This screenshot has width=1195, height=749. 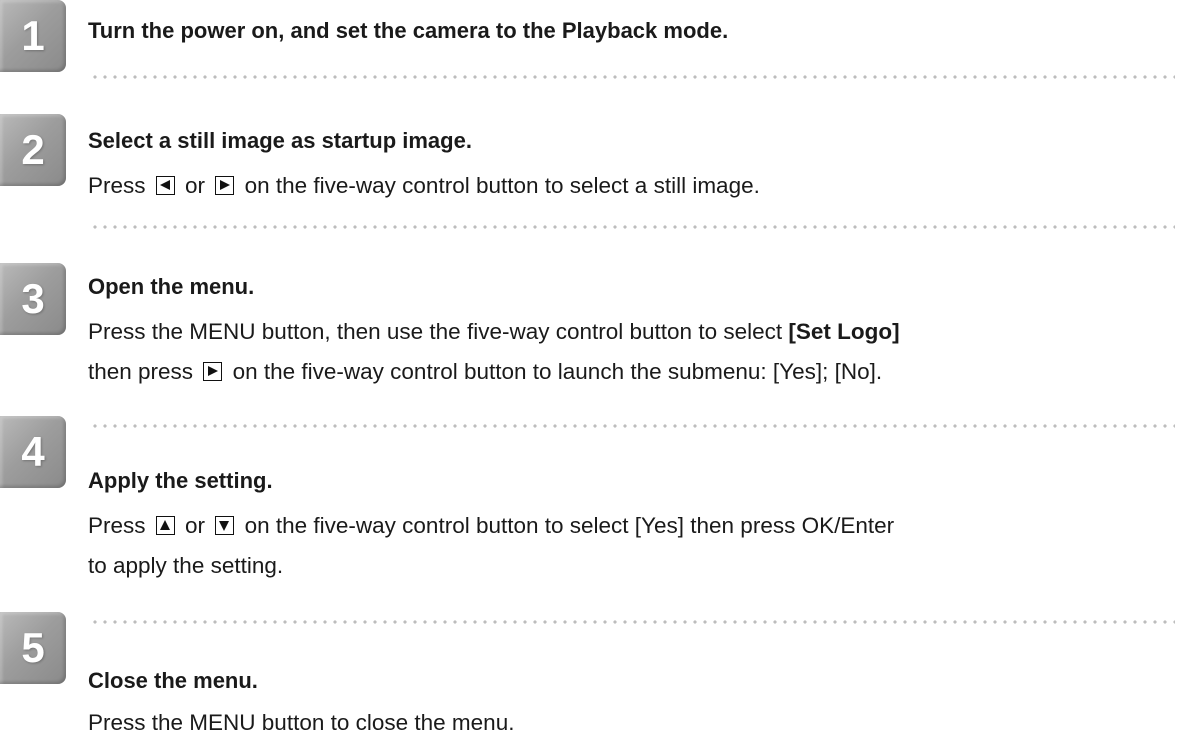 What do you see at coordinates (180, 480) in the screenshot?
I see `step-4-heading: Apply the setting.` at bounding box center [180, 480].